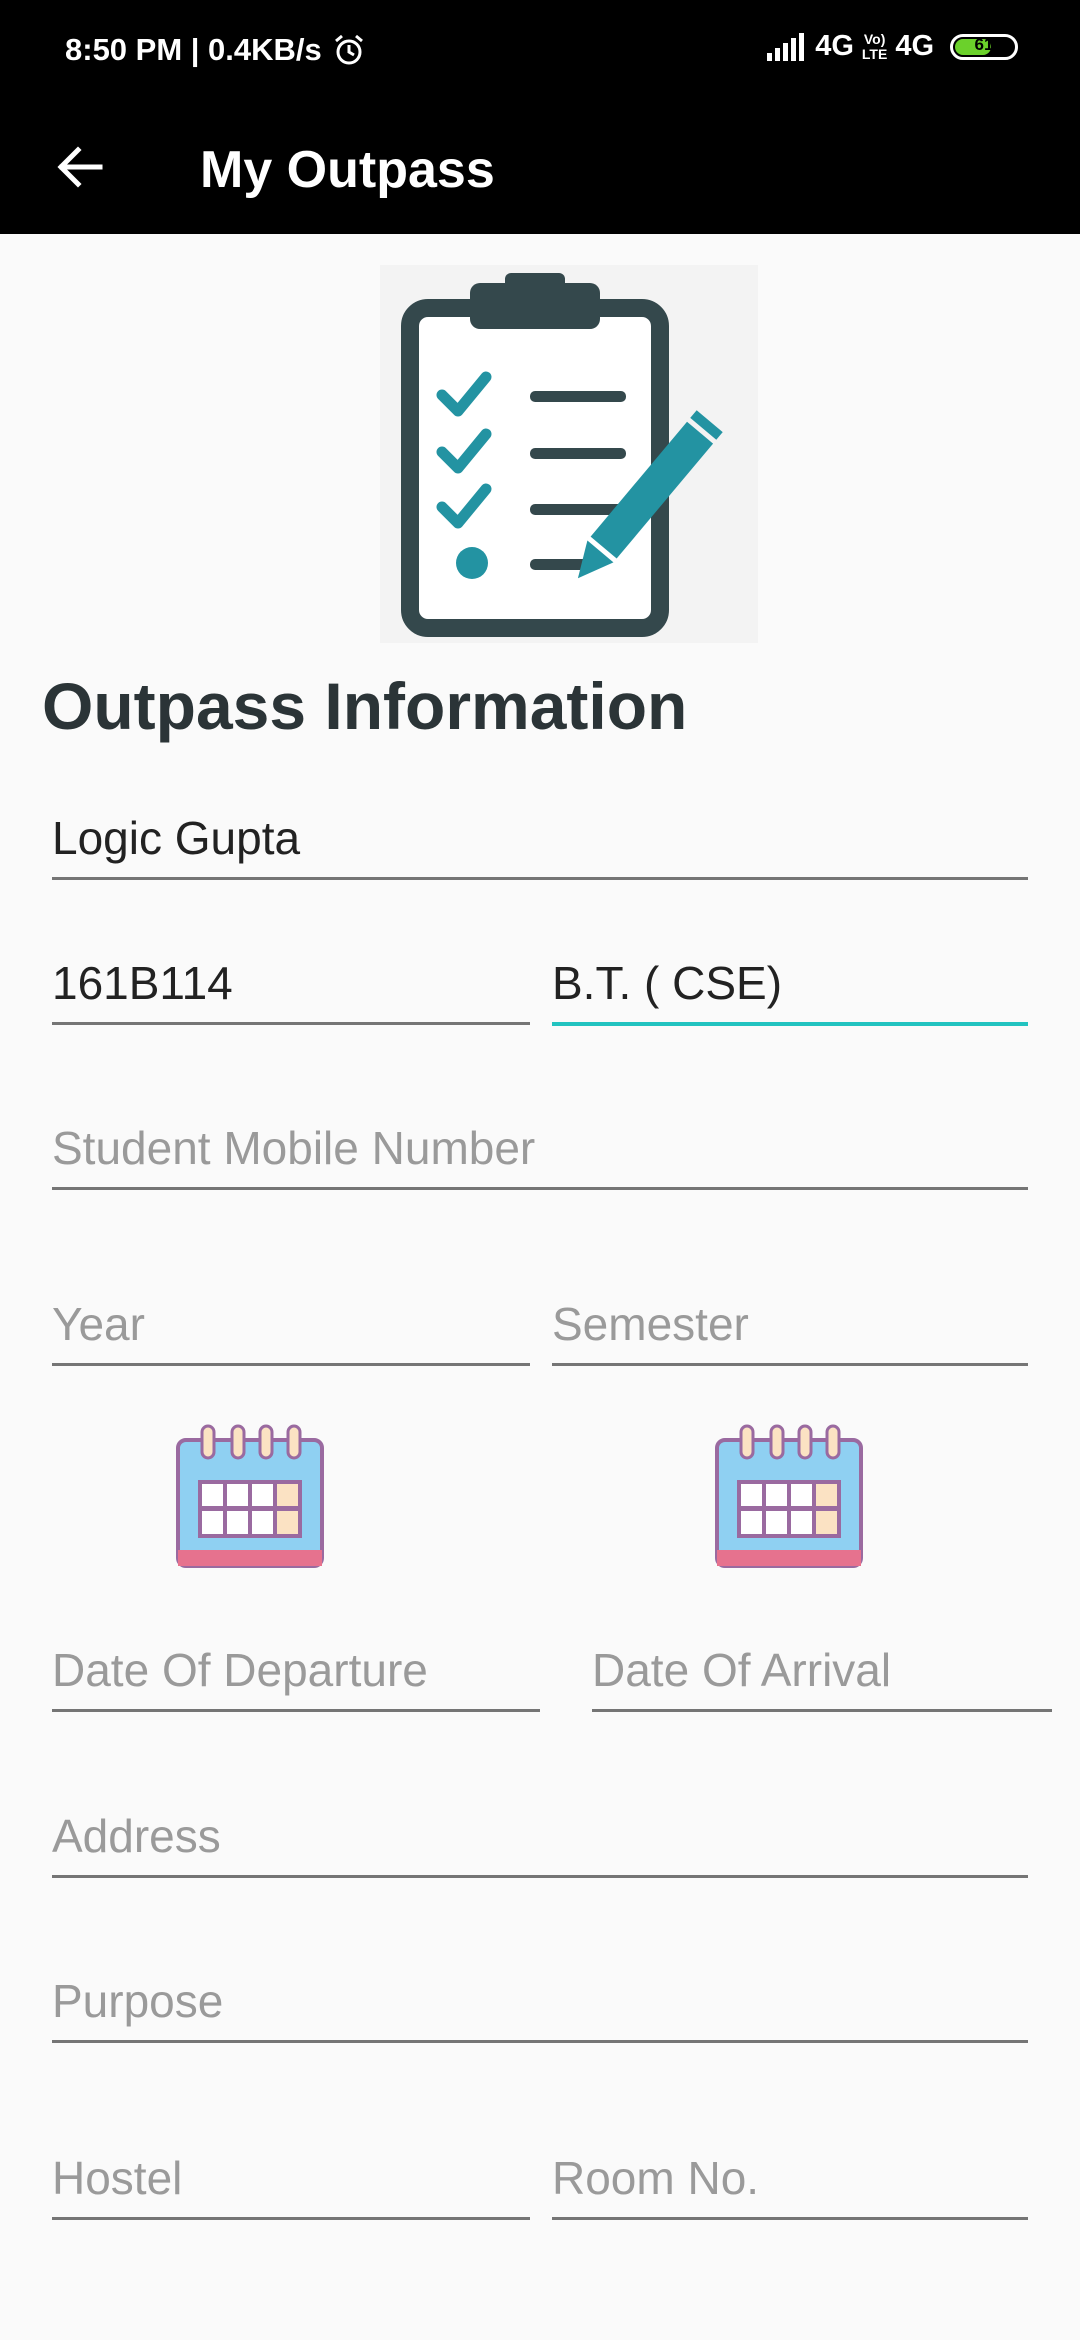 The height and width of the screenshot is (2340, 1080). What do you see at coordinates (667, 983) in the screenshot?
I see `course-value: B.T. ( CSE)` at bounding box center [667, 983].